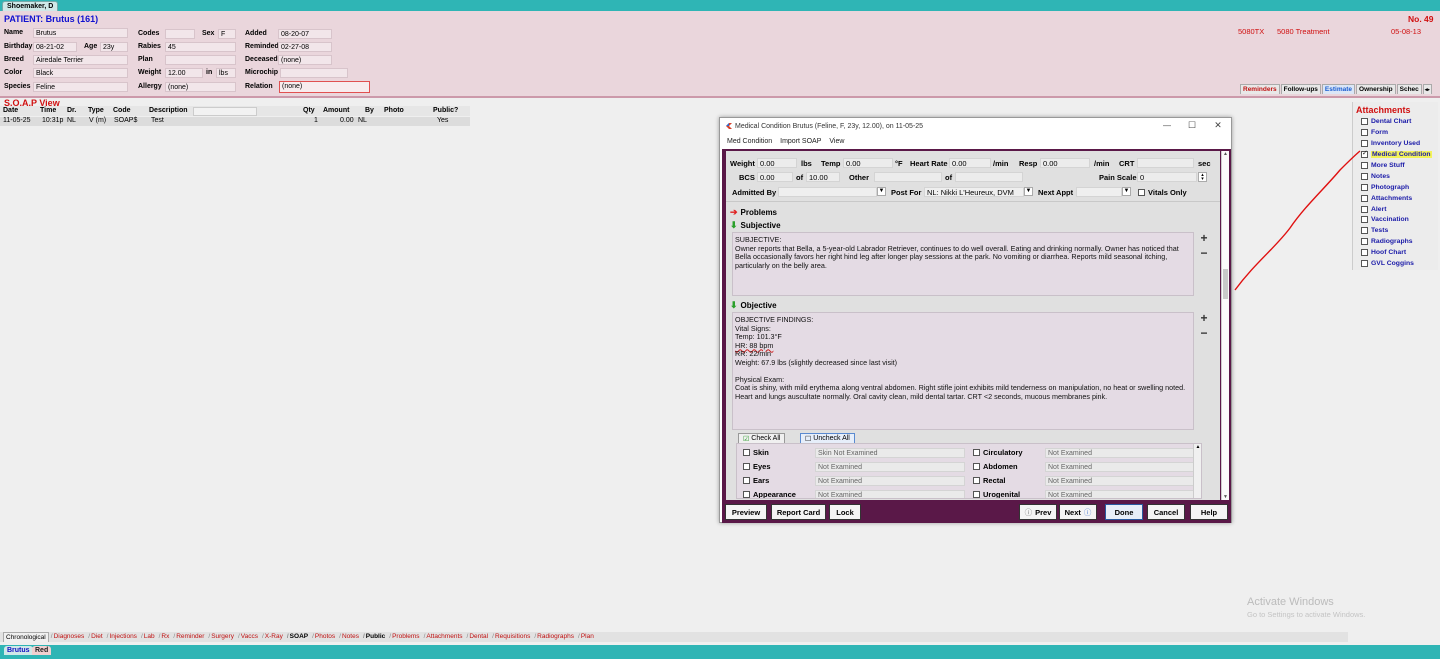  I want to click on problems-header: ➔ Problems, so click(753, 212).